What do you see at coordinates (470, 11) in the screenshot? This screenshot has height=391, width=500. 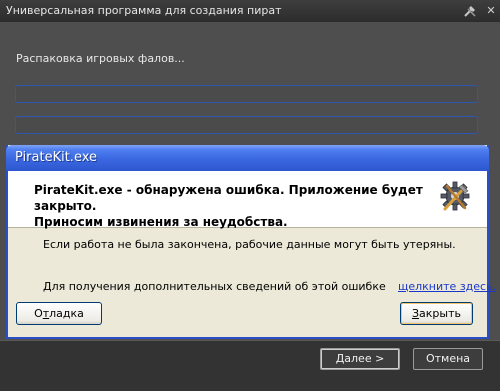 I see `wrench-hammer-icon` at bounding box center [470, 11].